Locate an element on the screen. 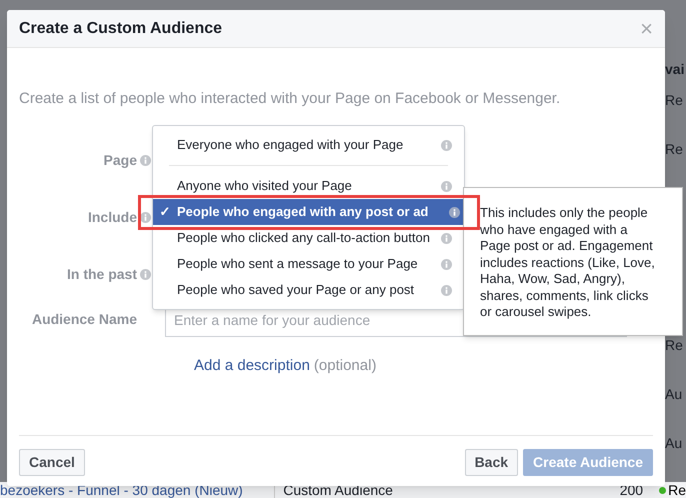 This screenshot has width=686, height=498. check-icon: ✓ is located at coordinates (165, 212).